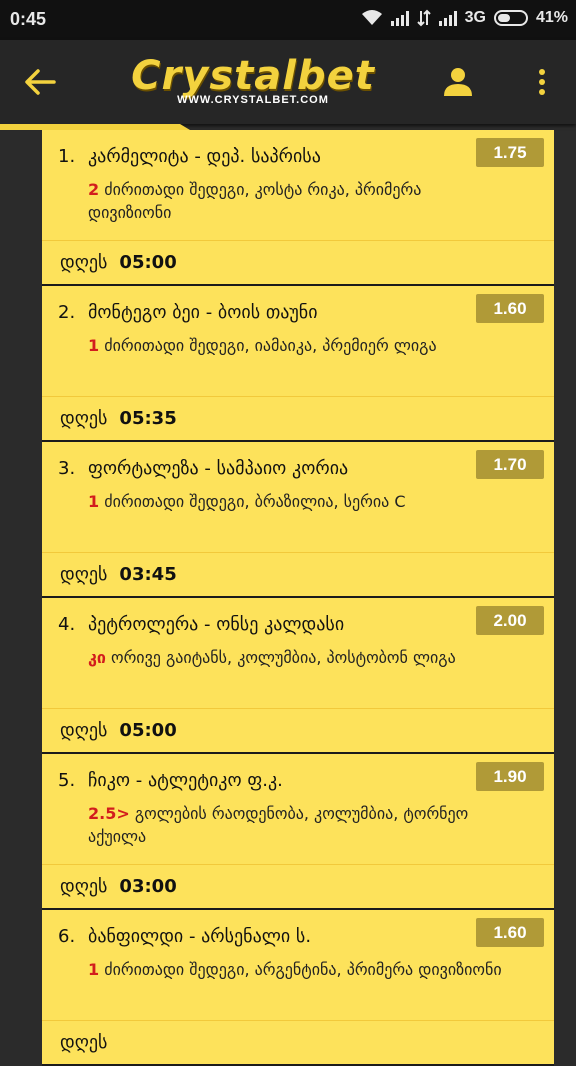 This screenshot has height=1066, width=576. I want to click on match-time: 03:45, so click(148, 574).